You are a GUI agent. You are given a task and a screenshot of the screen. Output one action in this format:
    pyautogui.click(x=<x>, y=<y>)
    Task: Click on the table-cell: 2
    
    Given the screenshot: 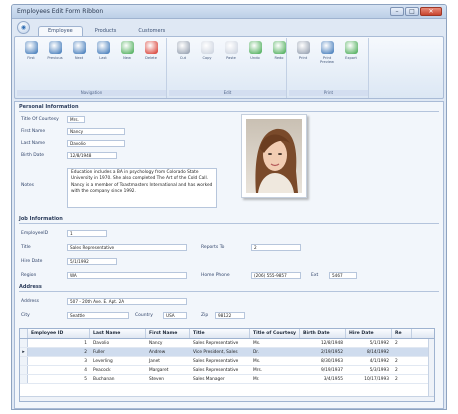 What is the action you would take?
    pyautogui.click(x=396, y=379)
    